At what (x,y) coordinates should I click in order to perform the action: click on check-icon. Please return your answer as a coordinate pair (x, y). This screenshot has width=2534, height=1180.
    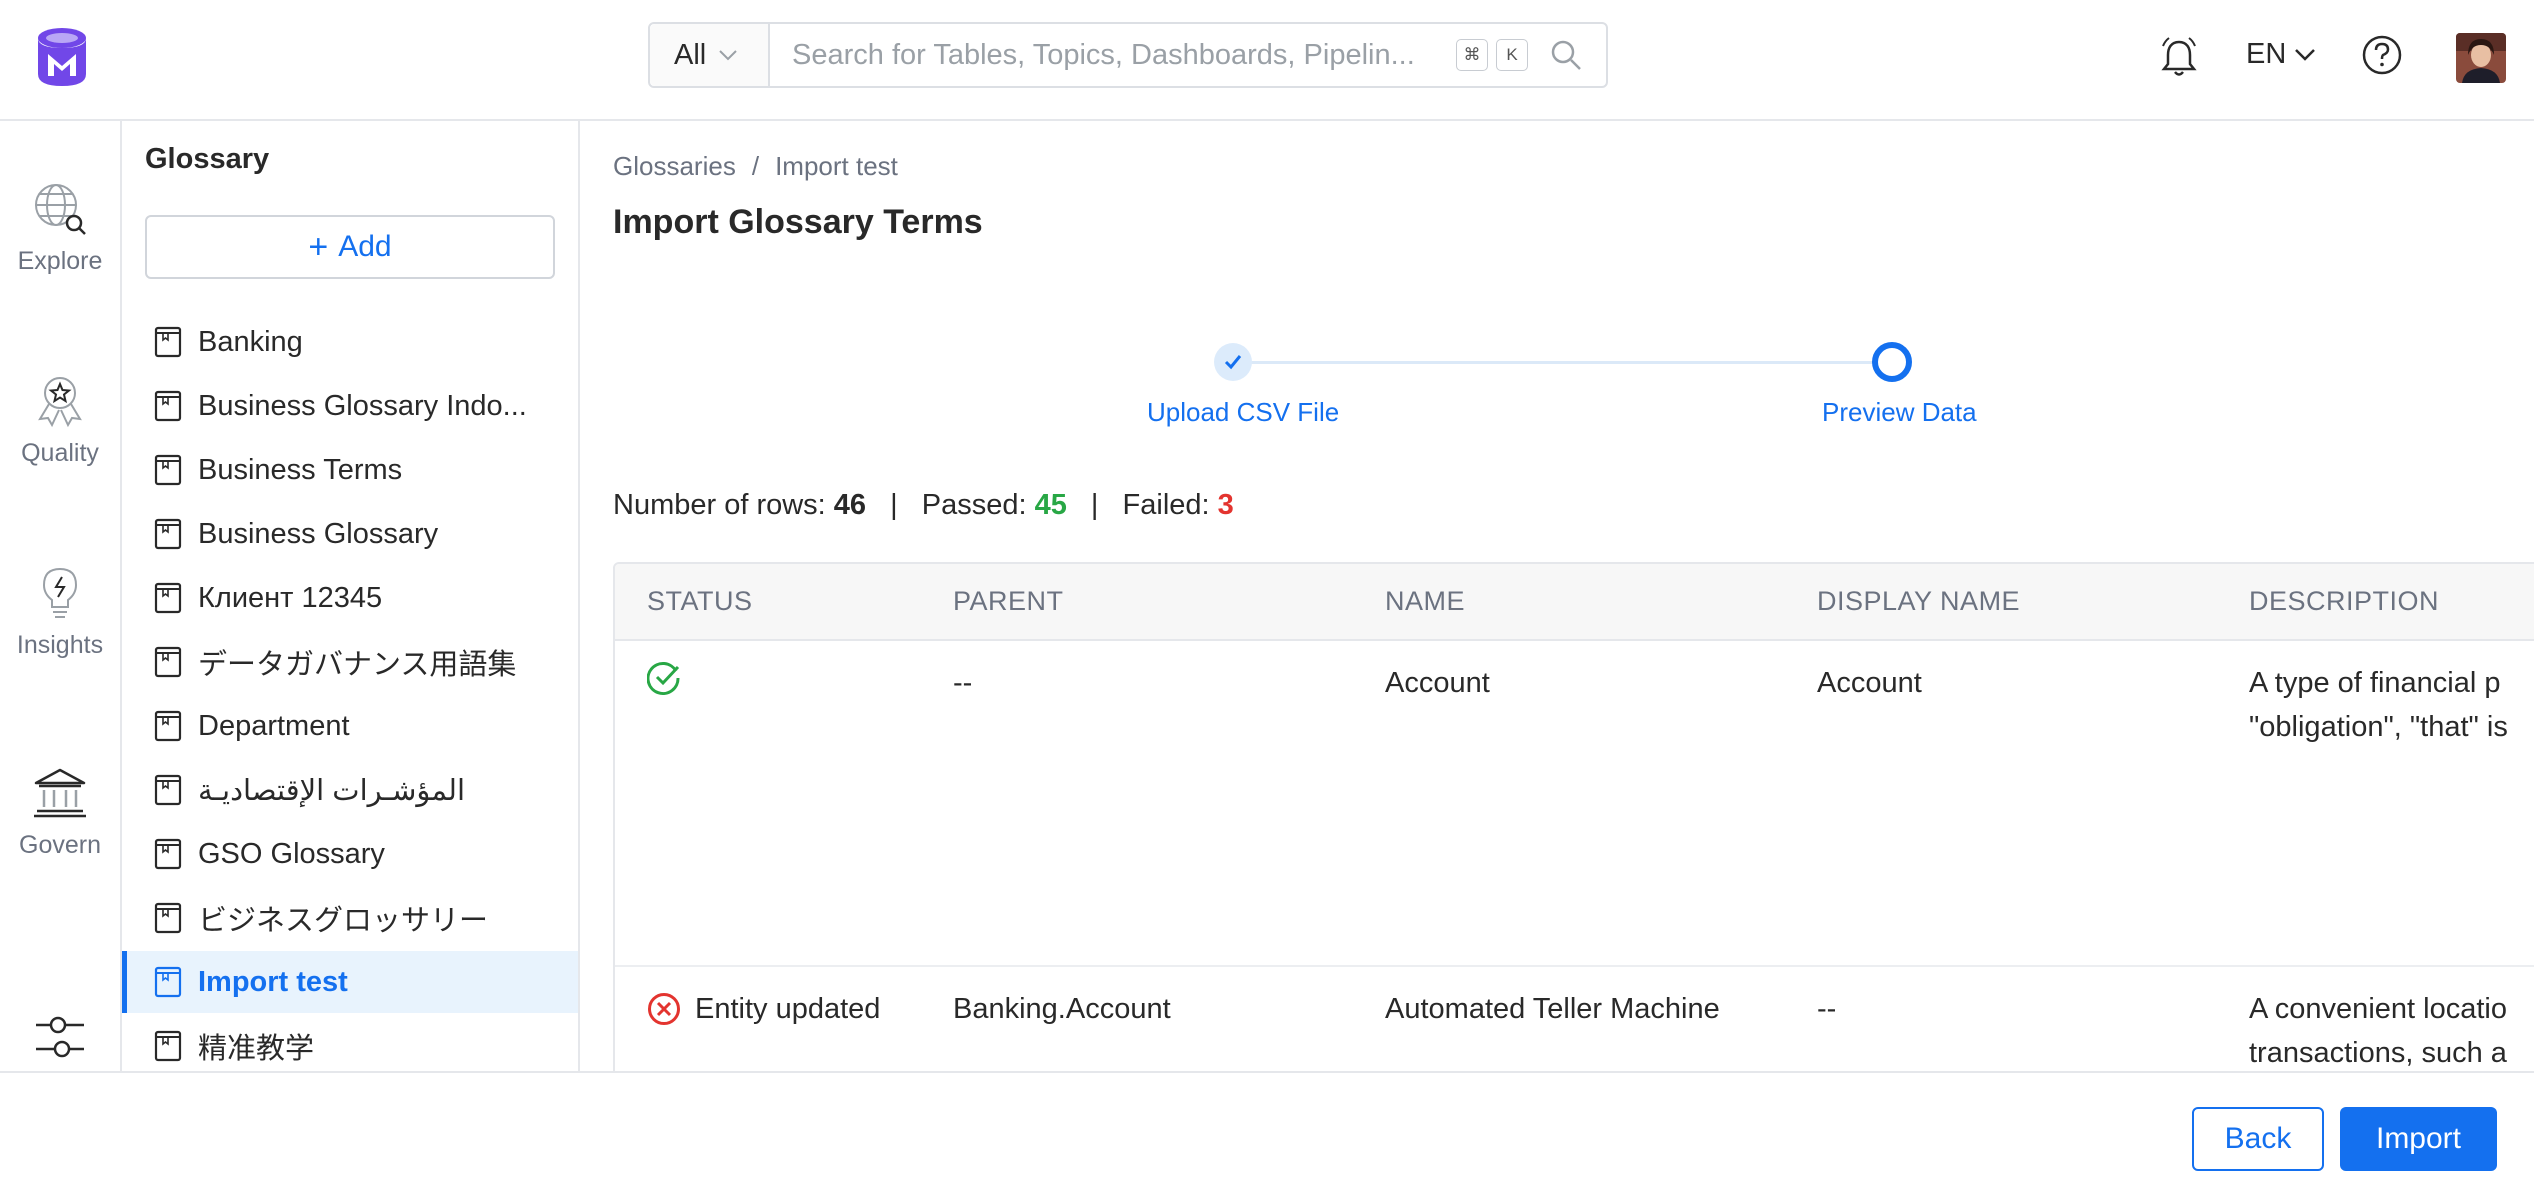
    Looking at the image, I should click on (1233, 362).